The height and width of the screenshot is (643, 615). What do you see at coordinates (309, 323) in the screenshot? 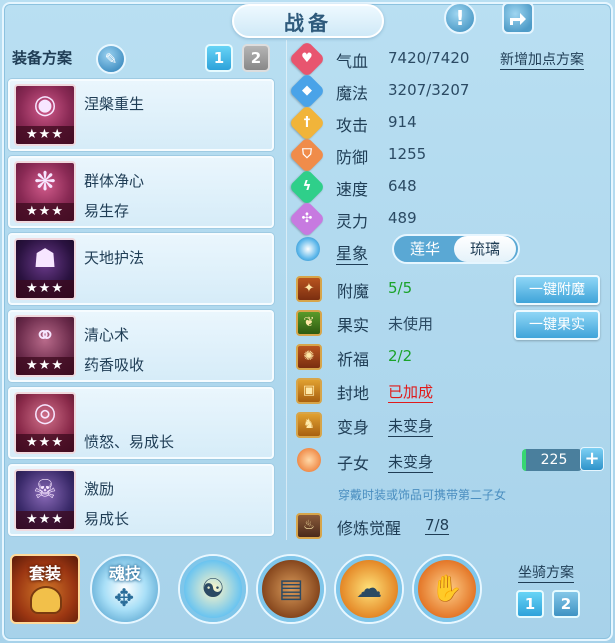
I see `fruit-icon: ❦` at bounding box center [309, 323].